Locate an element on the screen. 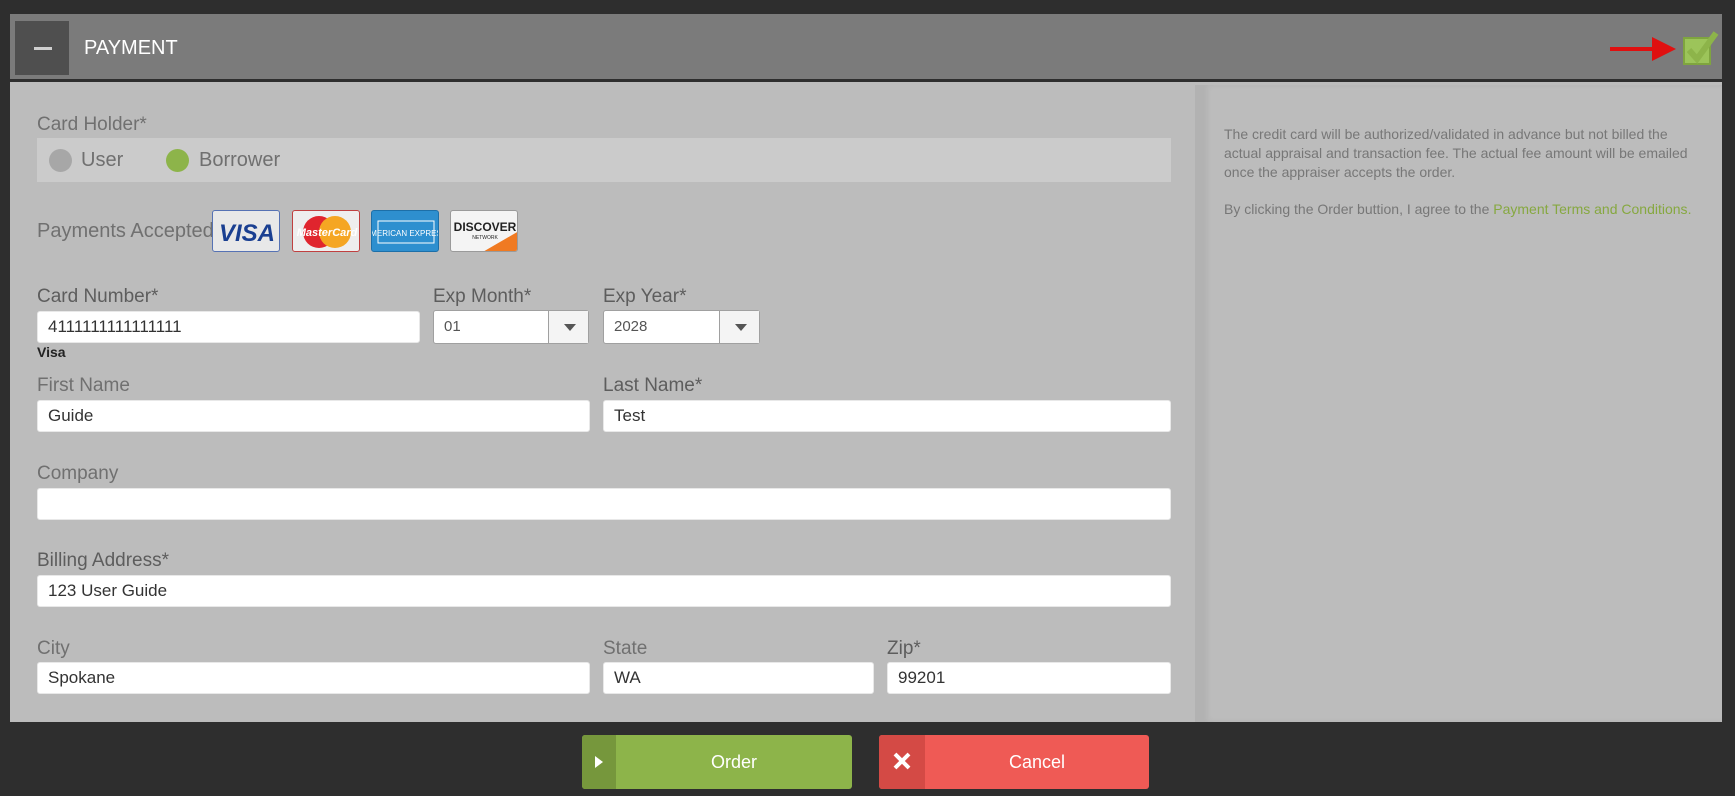 This screenshot has height=796, width=1735. first-name-input is located at coordinates (313, 416).